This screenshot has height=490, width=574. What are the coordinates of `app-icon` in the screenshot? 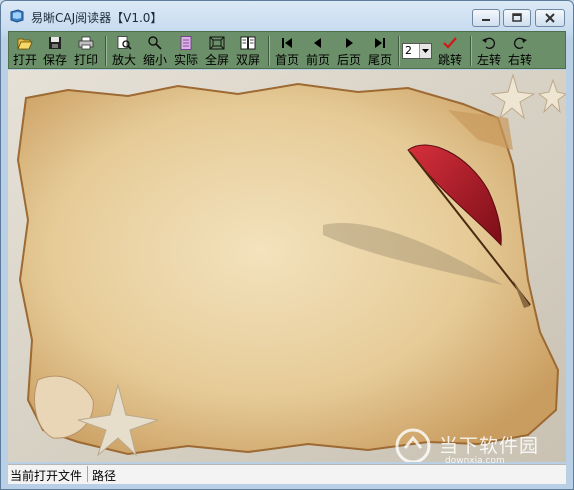 It's located at (17, 16).